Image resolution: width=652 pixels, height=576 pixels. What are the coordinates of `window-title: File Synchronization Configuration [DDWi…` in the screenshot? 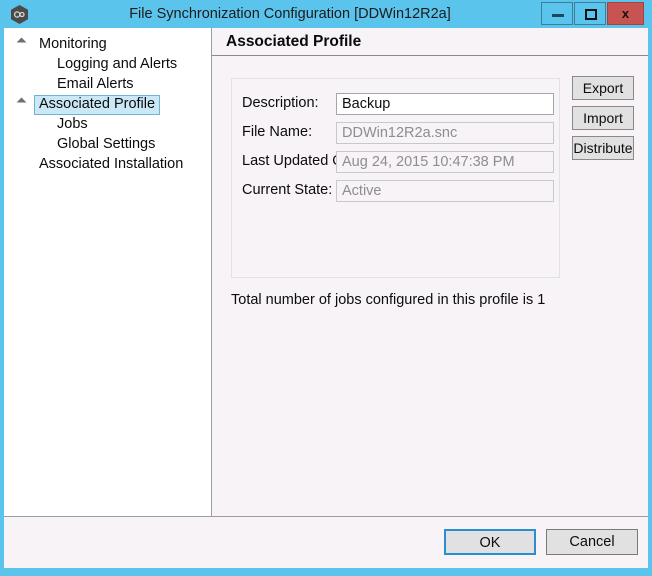 It's located at (290, 14).